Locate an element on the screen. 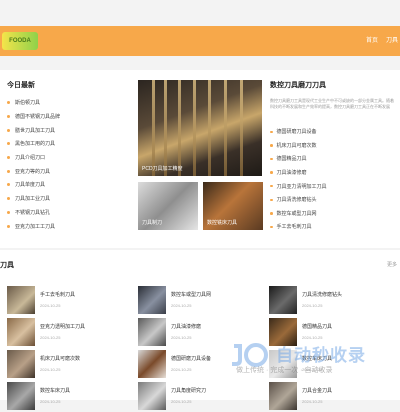  list-item: 刀具亚力清明加工刀具 is located at coordinates (332, 186).